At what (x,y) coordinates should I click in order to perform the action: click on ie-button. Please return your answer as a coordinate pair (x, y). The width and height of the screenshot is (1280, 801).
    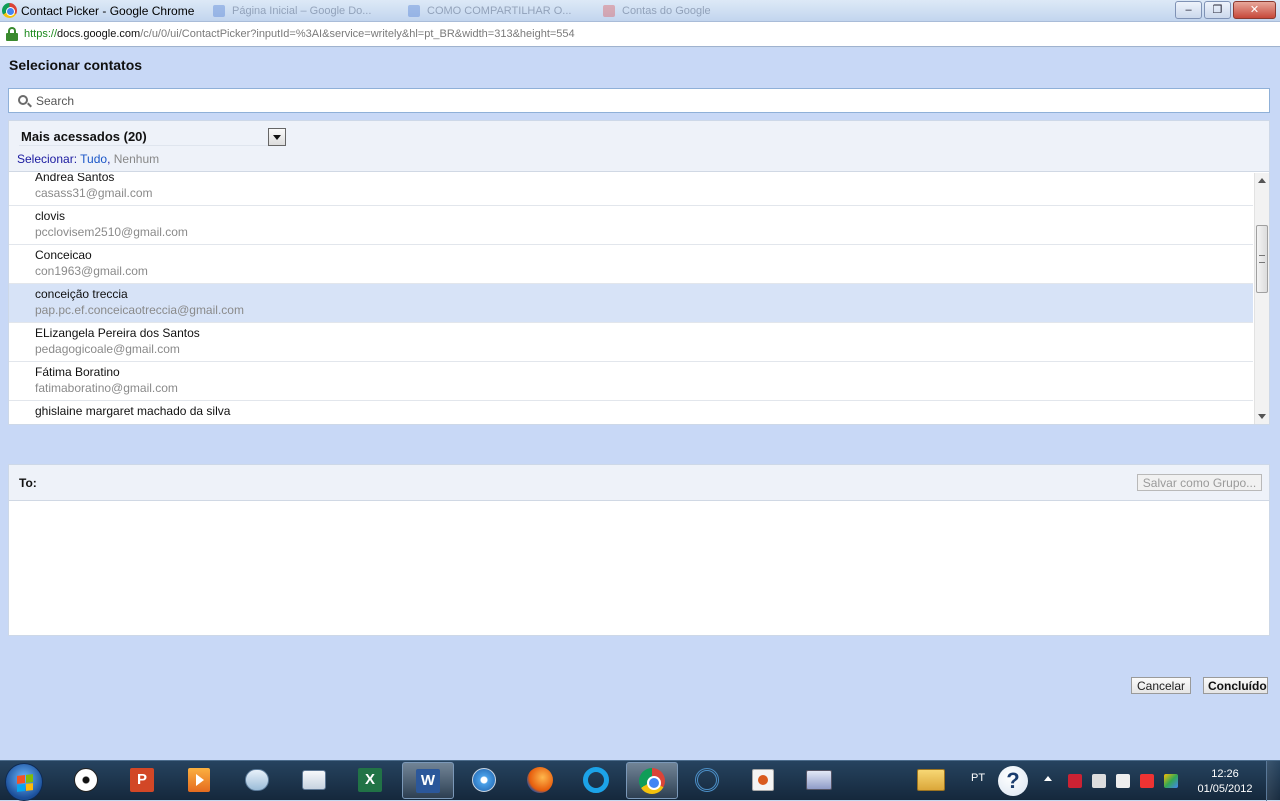
    Looking at the image, I should click on (596, 780).